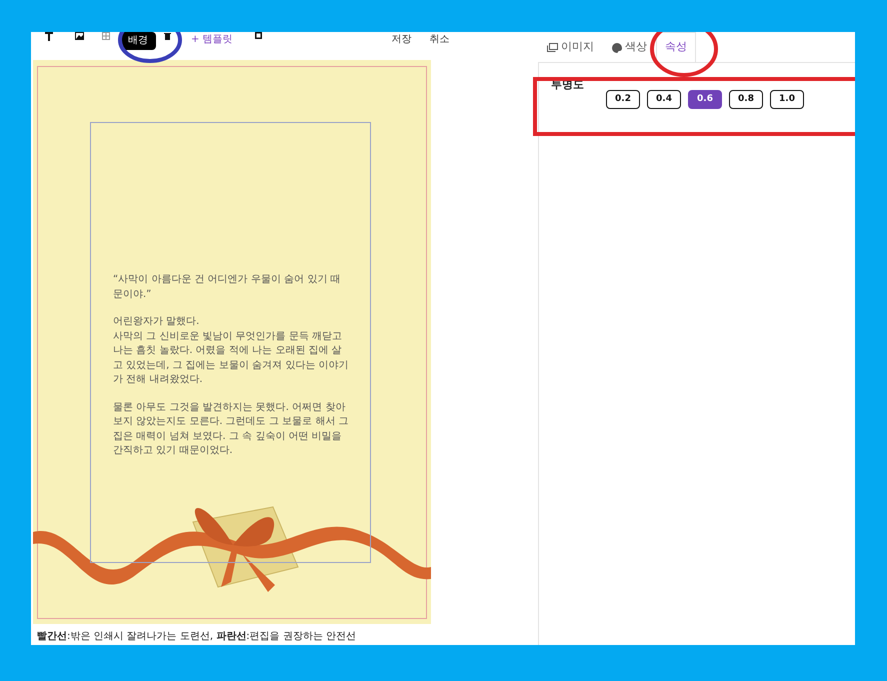  Describe the element at coordinates (664, 99) in the screenshot. I see `opacity-option-button: 0.4` at that location.